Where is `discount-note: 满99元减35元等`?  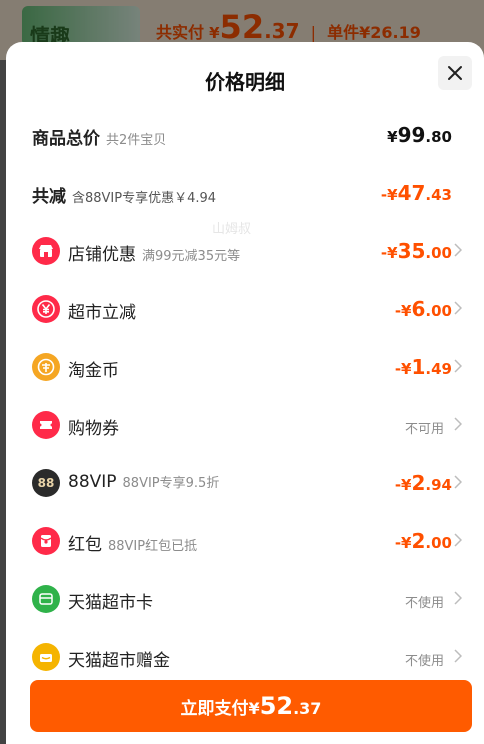 discount-note: 满99元减35元等 is located at coordinates (191, 256).